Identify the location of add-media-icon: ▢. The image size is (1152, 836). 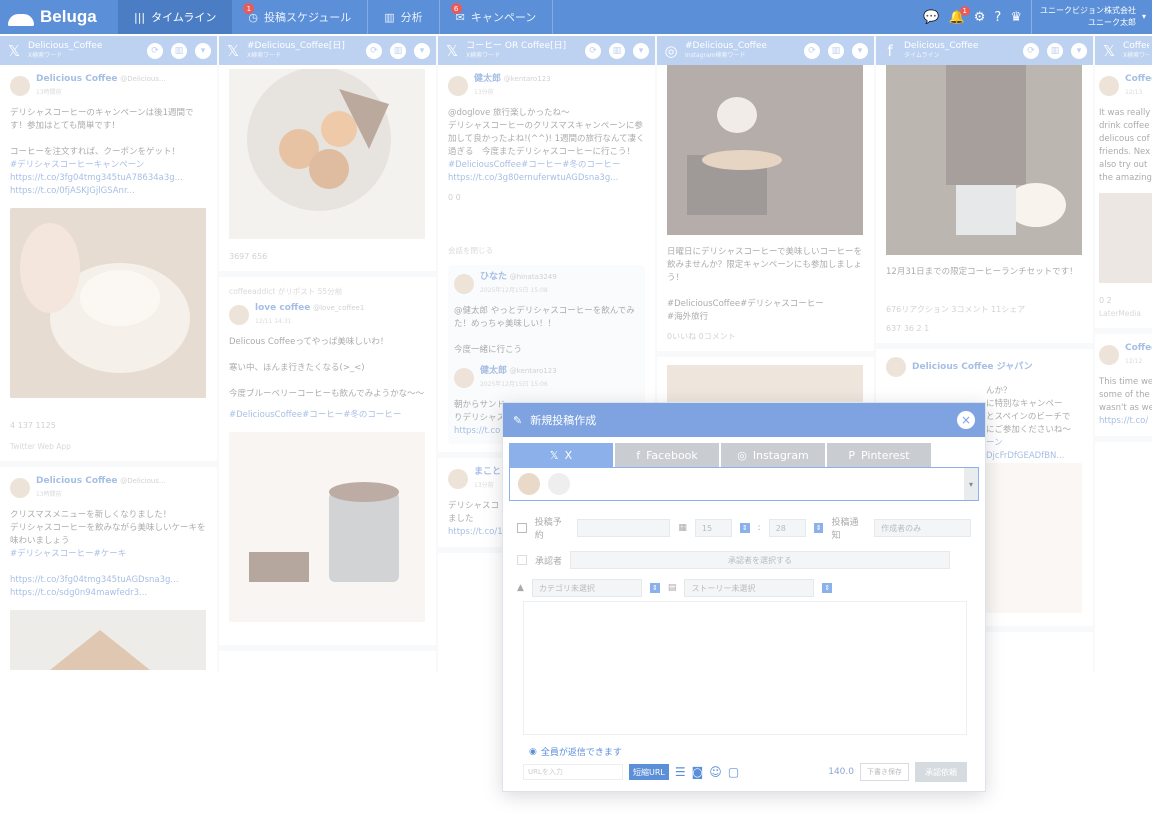
(733, 772).